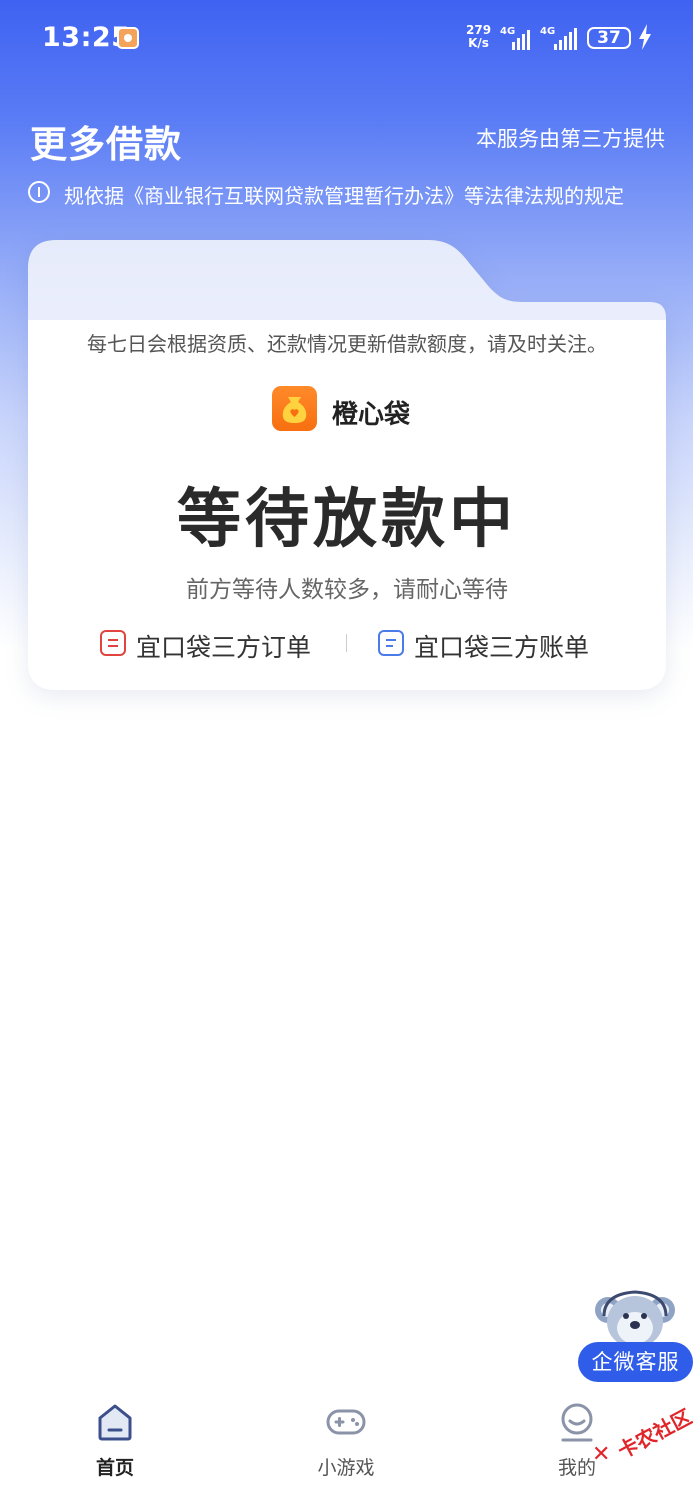  I want to click on community-watermark: ✕ 卡农社区, so click(641, 1441).